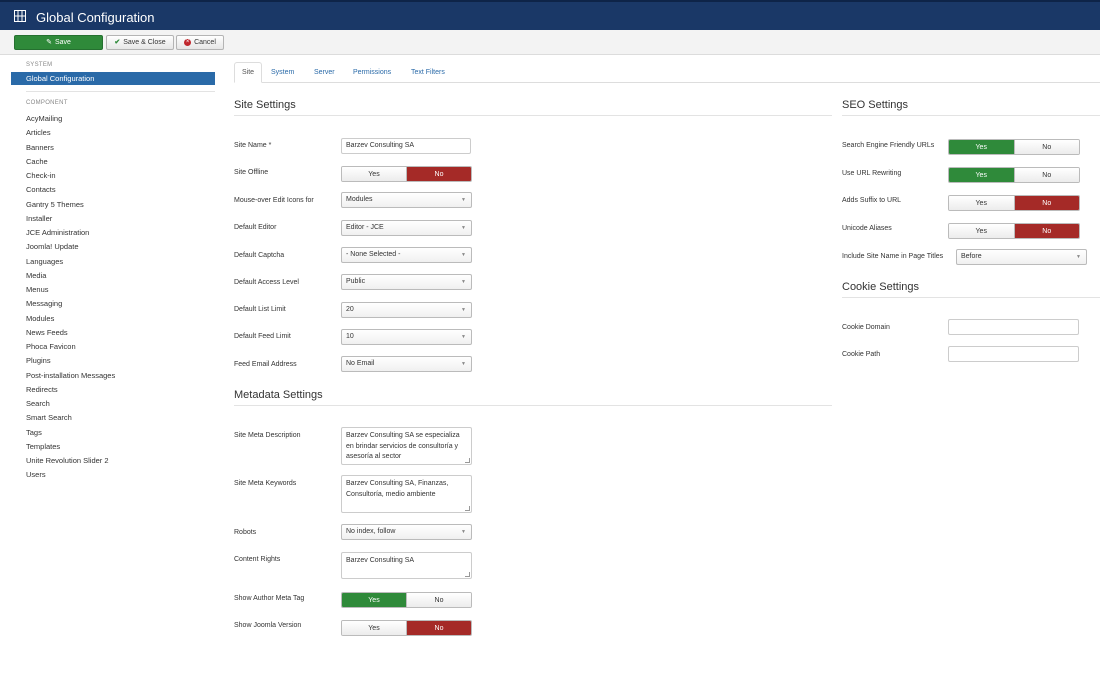 This screenshot has height=681, width=1100. I want to click on default-captcha-select: - None Selected - ▼, so click(406, 255).